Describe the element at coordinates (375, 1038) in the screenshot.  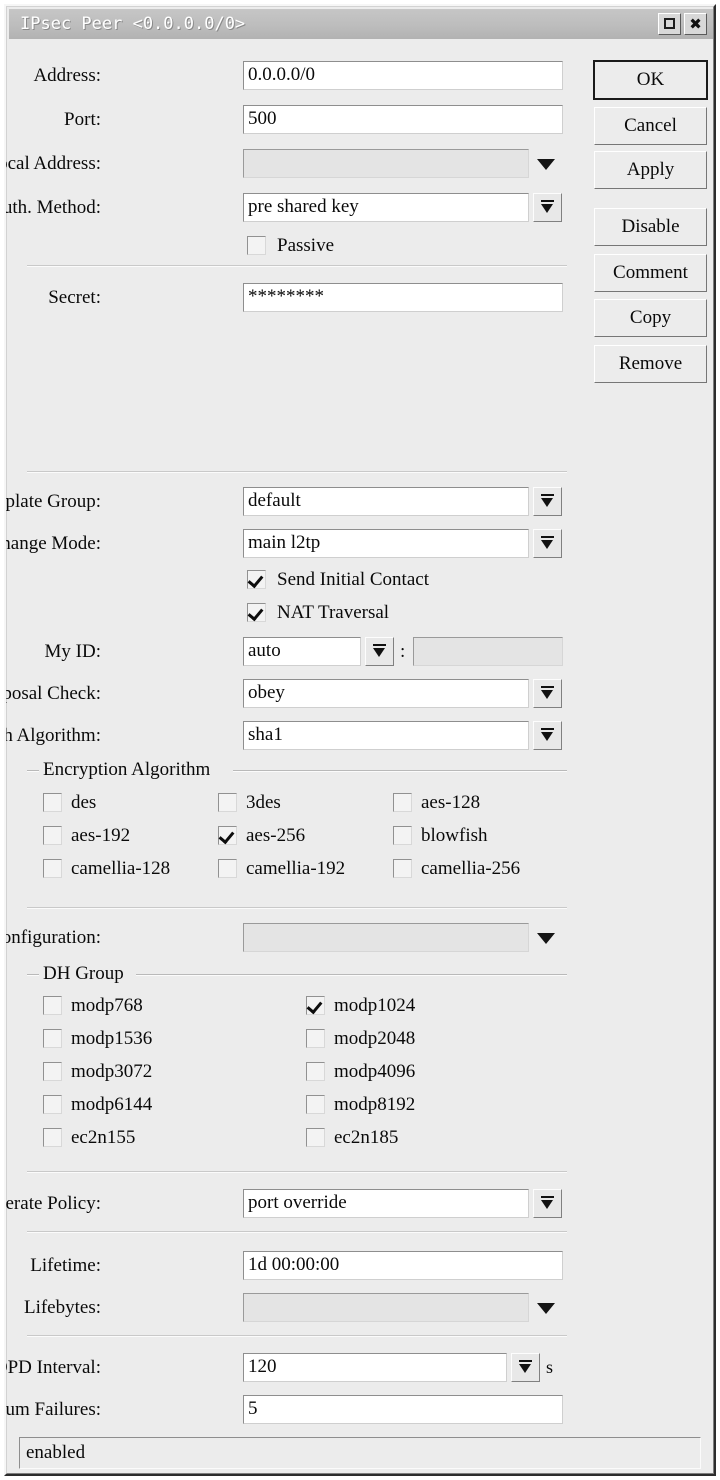
I see `dh-label-modp2048: modp2048` at that location.